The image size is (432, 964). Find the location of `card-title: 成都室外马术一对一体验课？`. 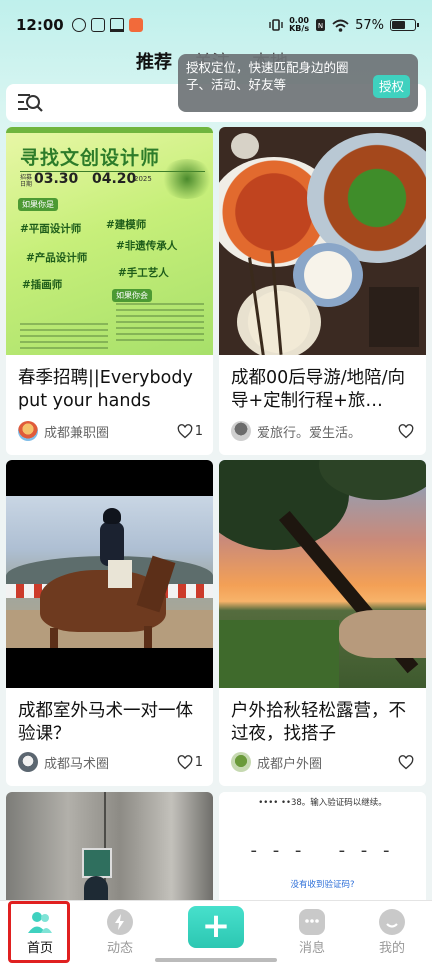

card-title: 成都室外马术一对一体验课？ is located at coordinates (105, 722).